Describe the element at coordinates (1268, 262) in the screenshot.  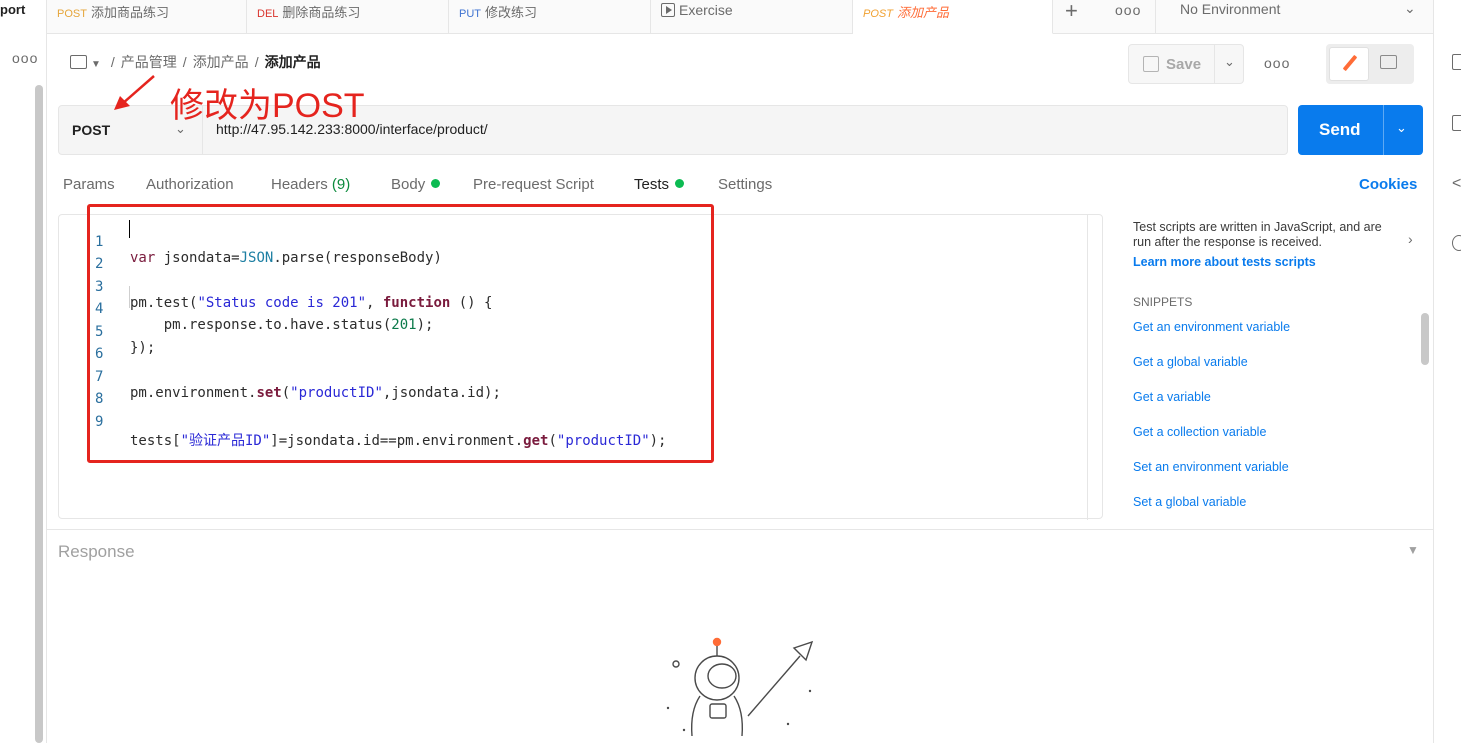
I see `learn-more-link: Learn more about tests scripts` at that location.